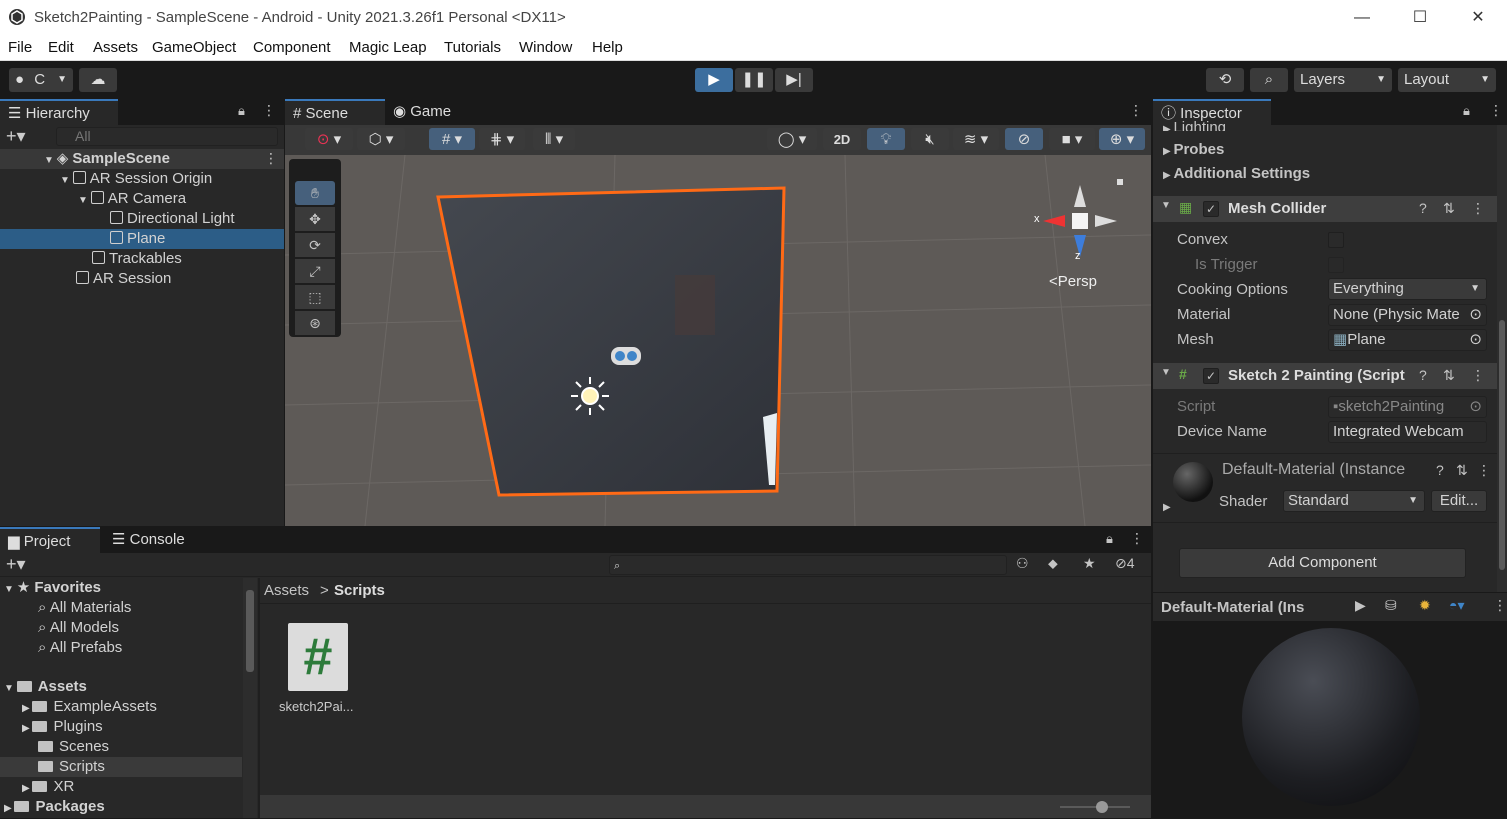 The image size is (1507, 819). I want to click on section-probes: ▶ Probes, so click(1193, 149).